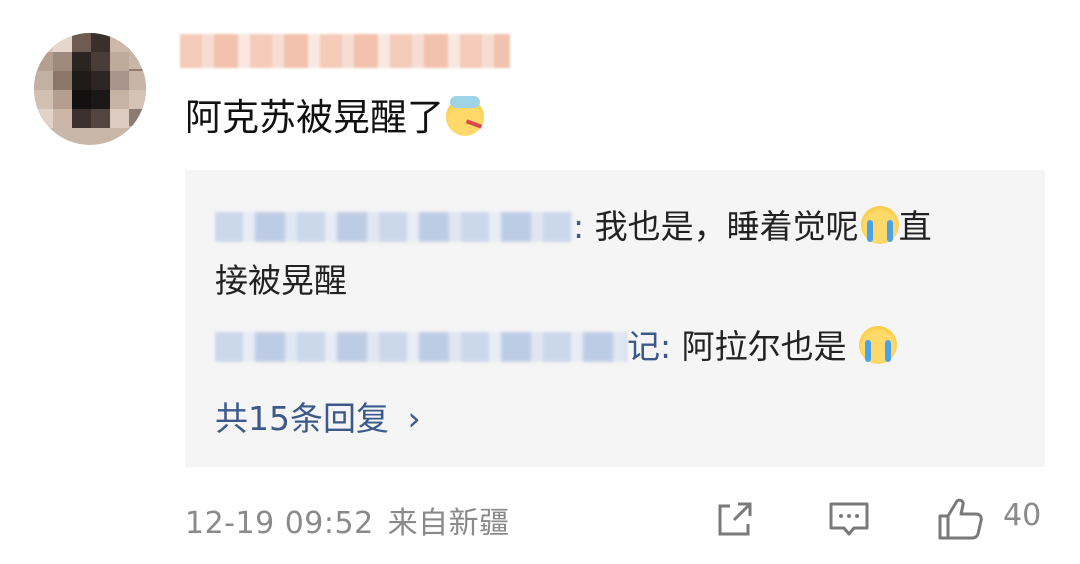 The image size is (1080, 564). I want to click on comment-body: 阿克苏被晃醒了, so click(314, 117).